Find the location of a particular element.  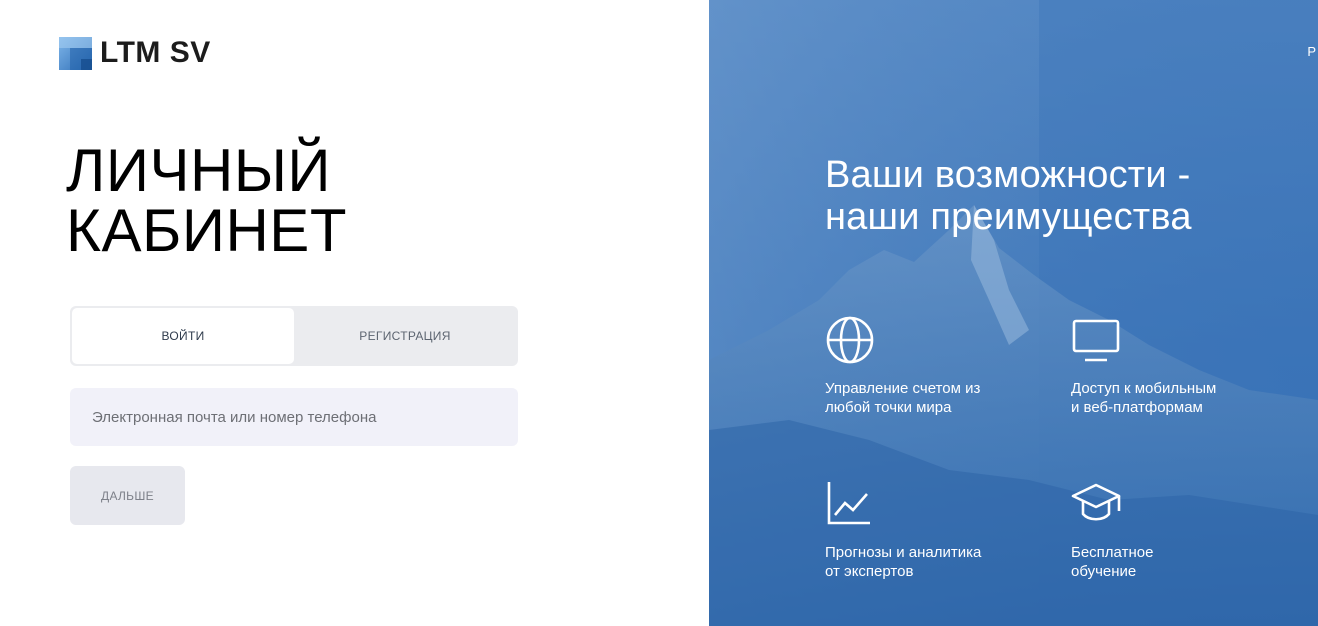

feature-text-line-1: Доступ к мобильным is located at coordinates (1144, 388).